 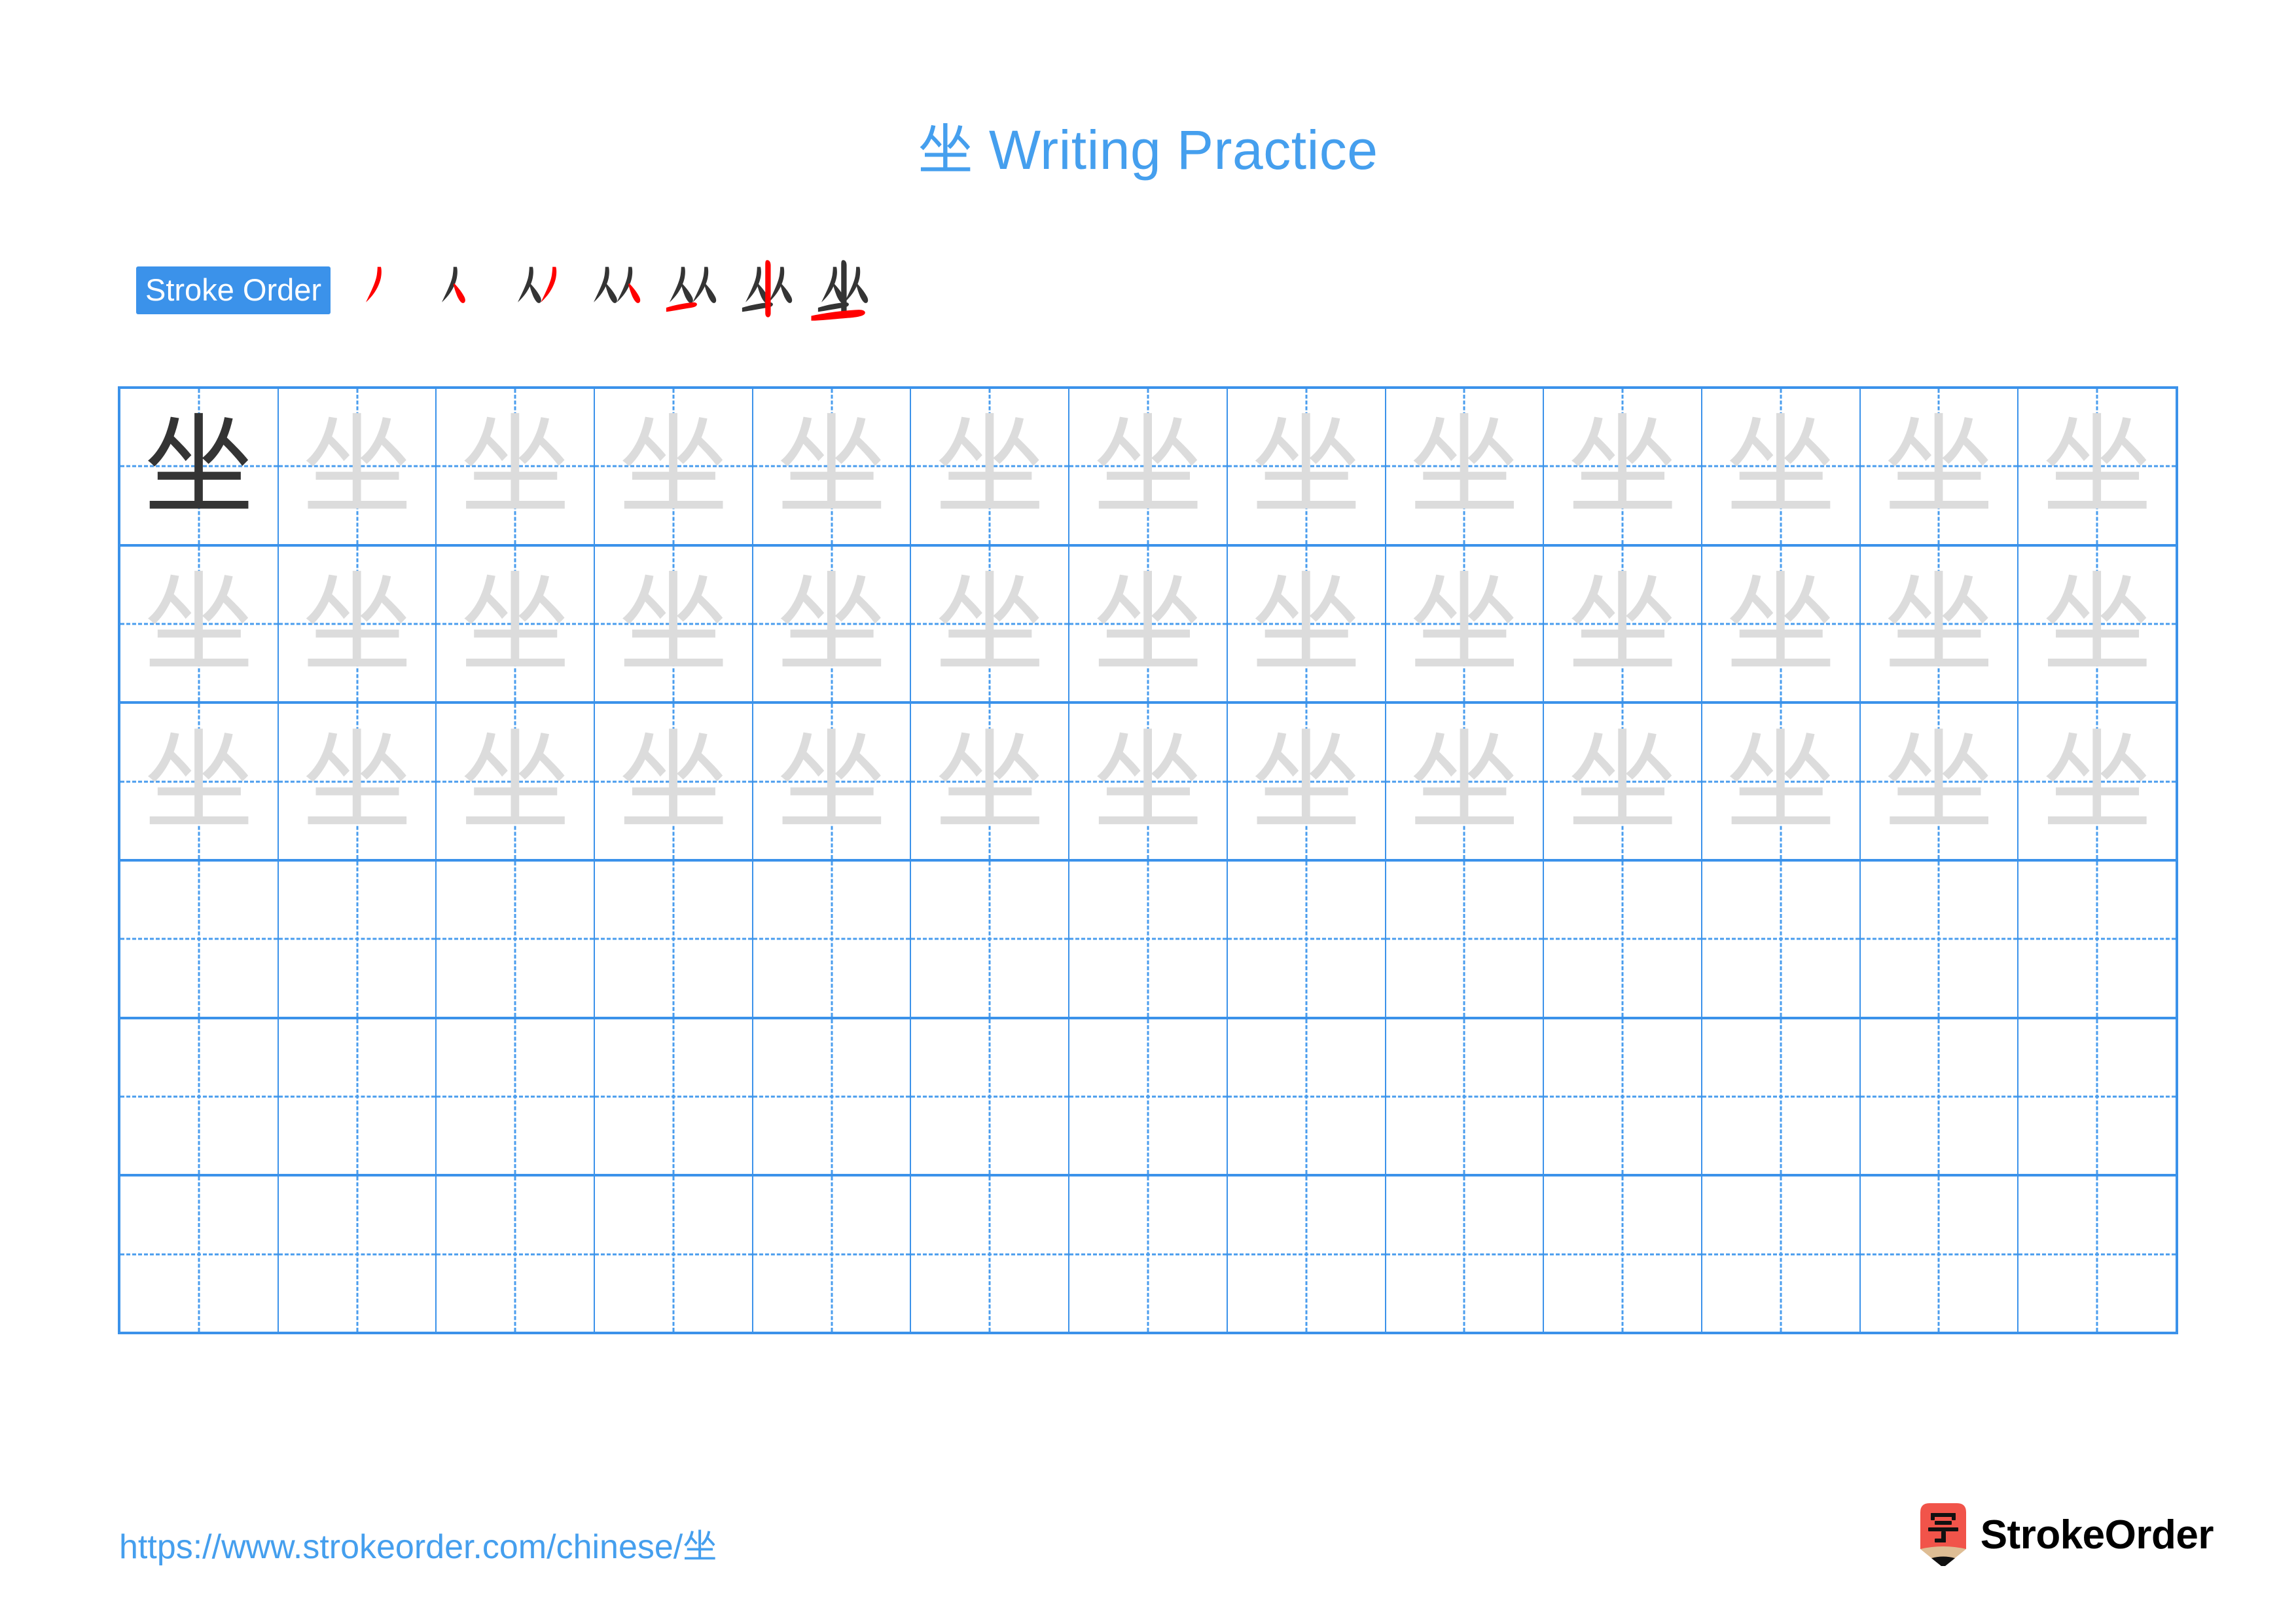 I want to click on pencil-logo-icon, so click(x=1943, y=1534).